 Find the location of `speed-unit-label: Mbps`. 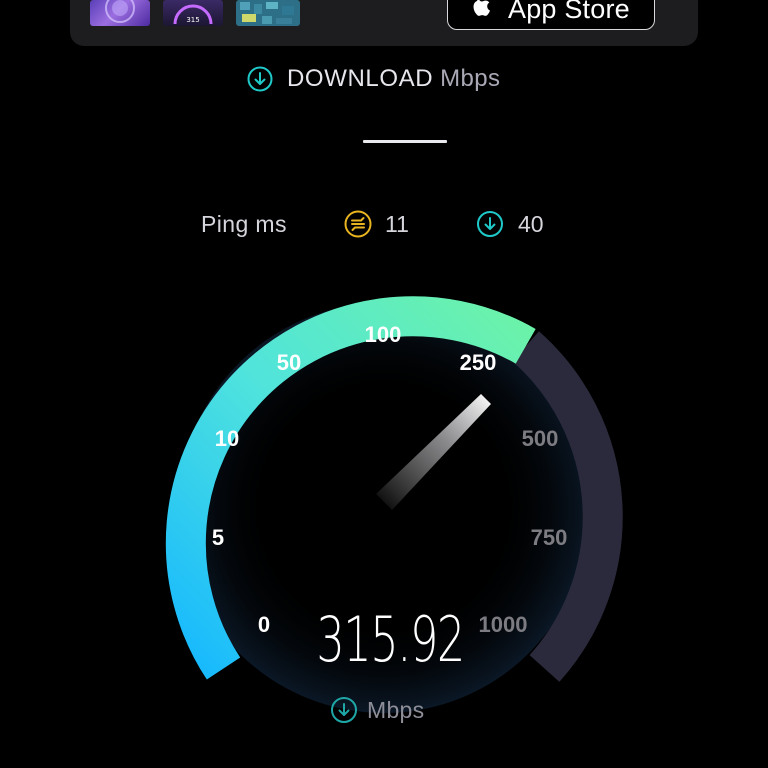

speed-unit-label: Mbps is located at coordinates (396, 709).